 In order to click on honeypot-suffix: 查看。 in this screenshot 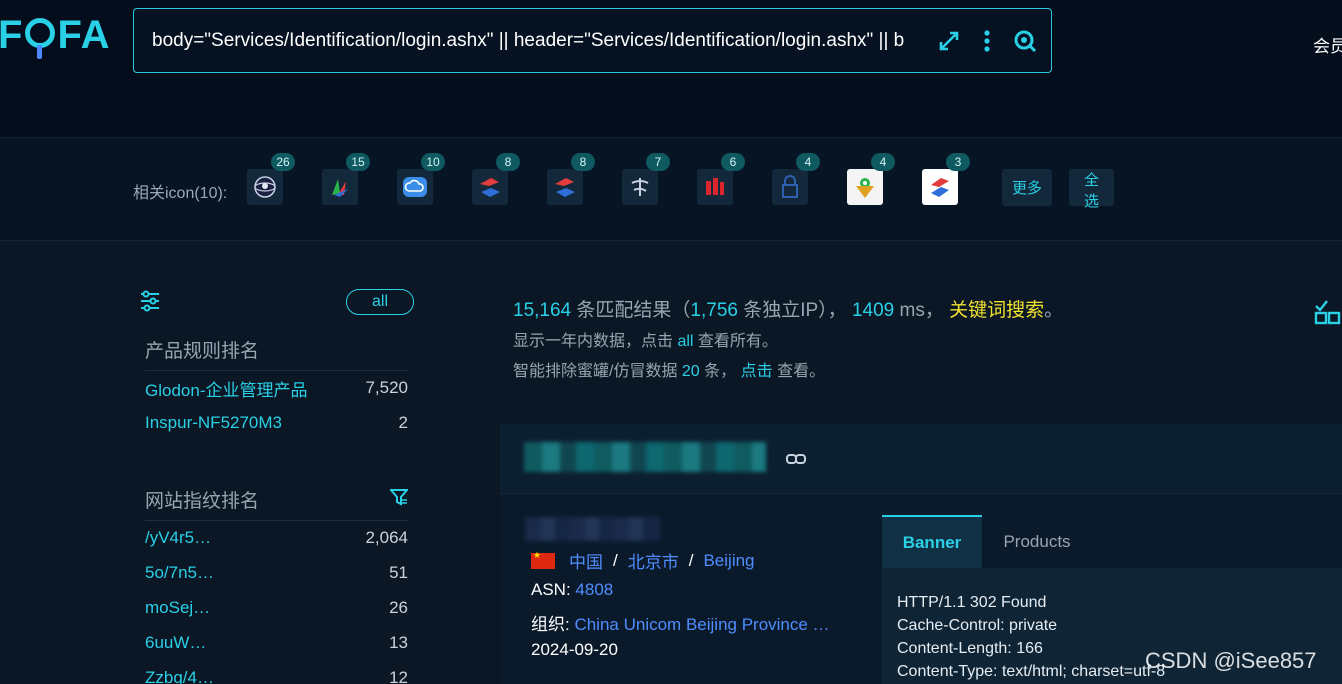, I will do `click(799, 371)`.